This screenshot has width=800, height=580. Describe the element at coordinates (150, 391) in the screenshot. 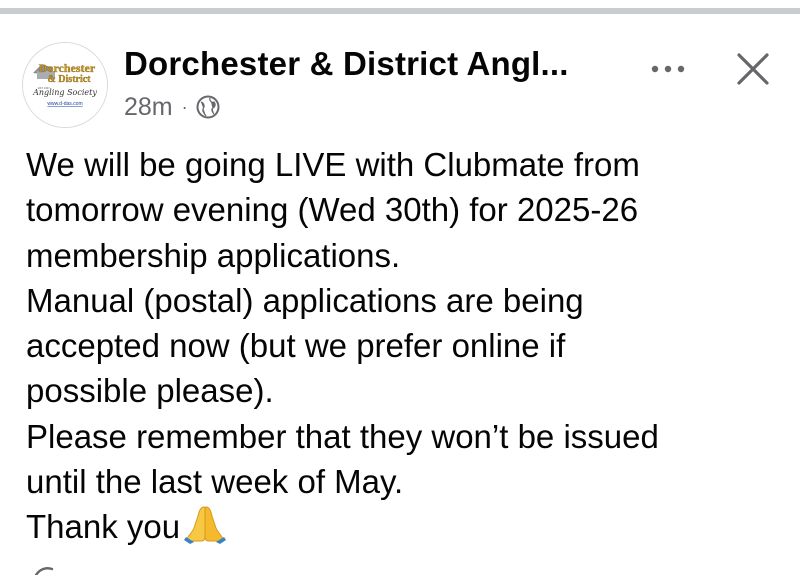

I see `post-body-line: possible please).` at that location.